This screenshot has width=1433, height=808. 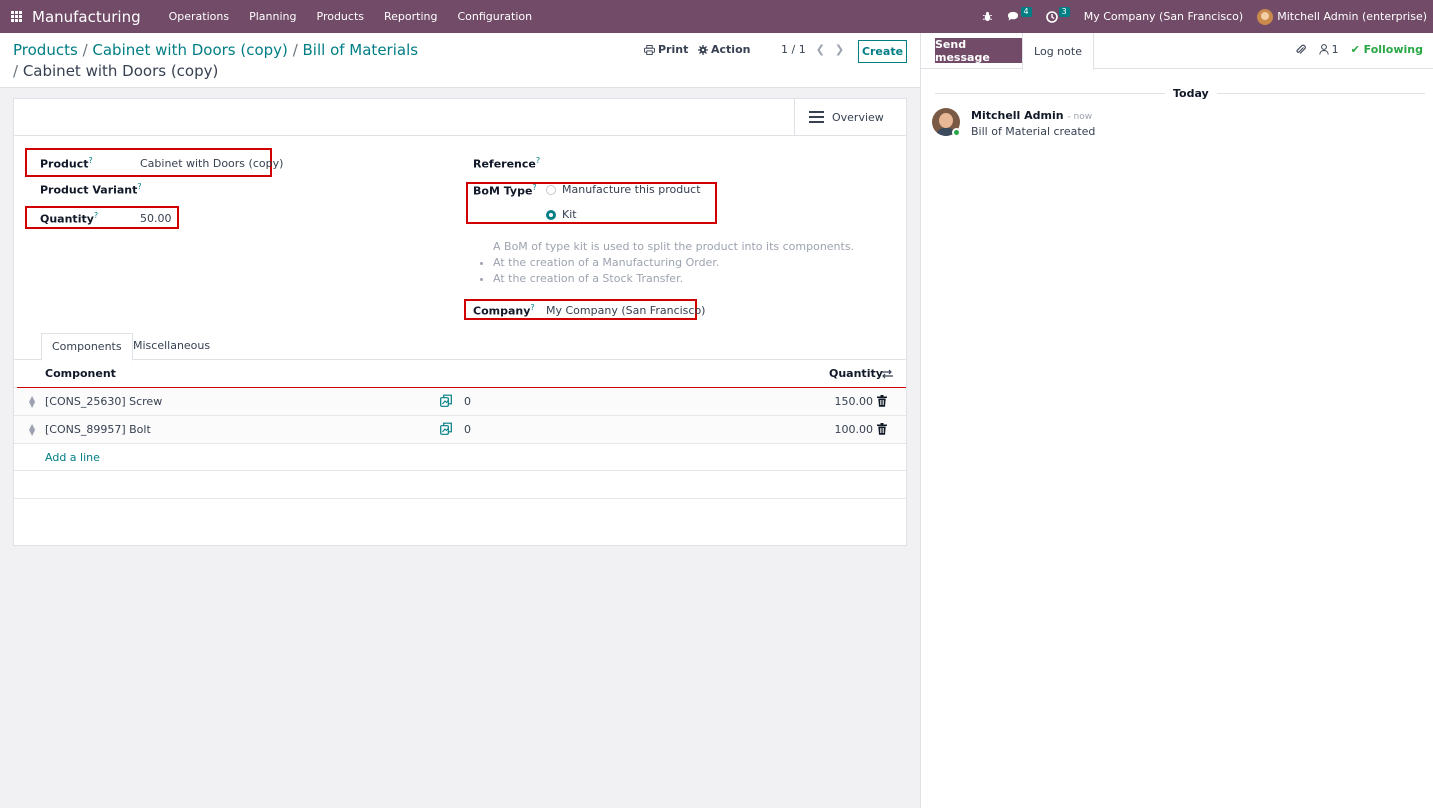 I want to click on print-button: Print, so click(x=666, y=49).